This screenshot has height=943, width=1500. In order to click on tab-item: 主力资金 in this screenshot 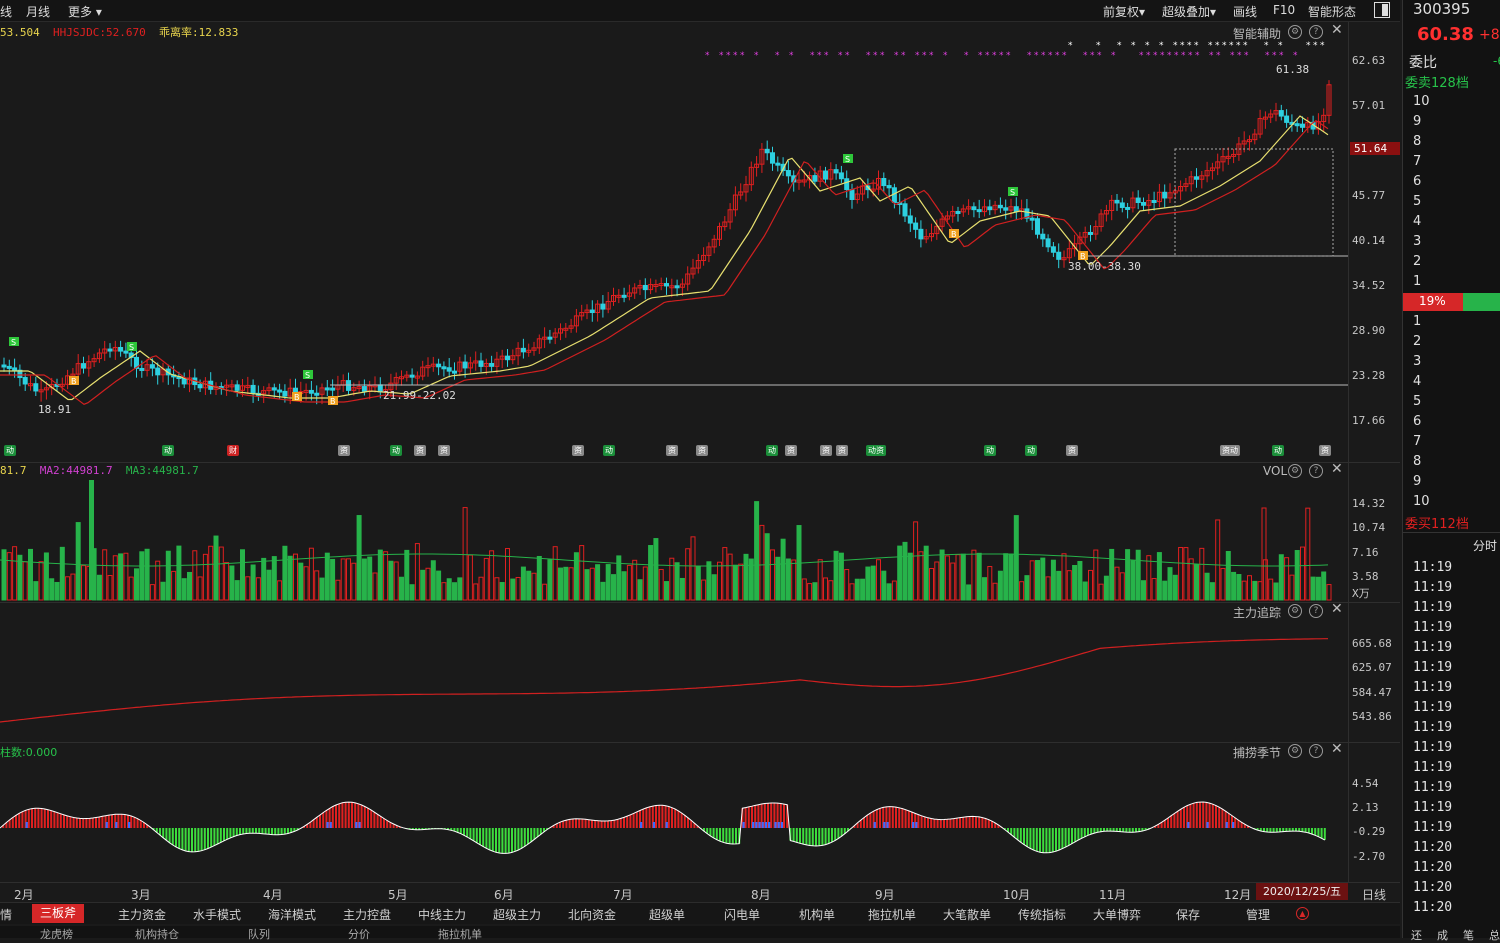, I will do `click(142, 914)`.